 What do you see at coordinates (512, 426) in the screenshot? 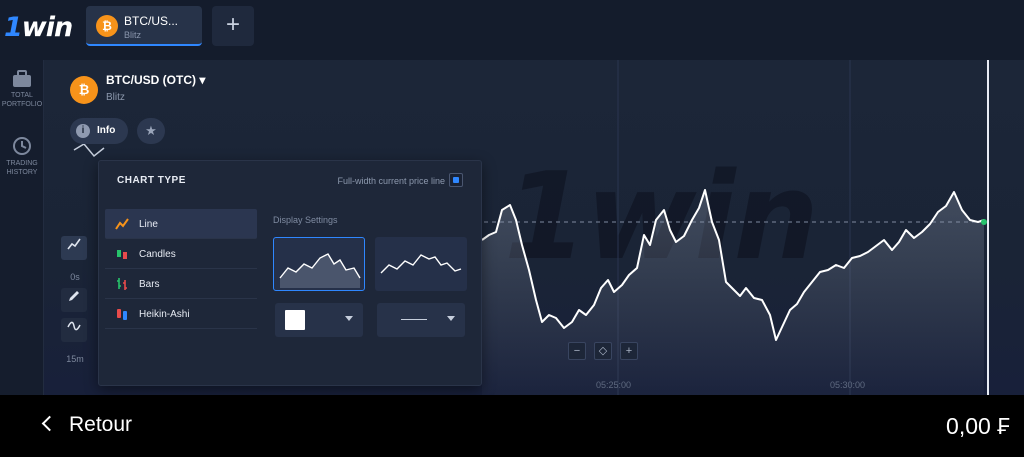
I see `bottom-bar: Retour 0,00 ₣` at bounding box center [512, 426].